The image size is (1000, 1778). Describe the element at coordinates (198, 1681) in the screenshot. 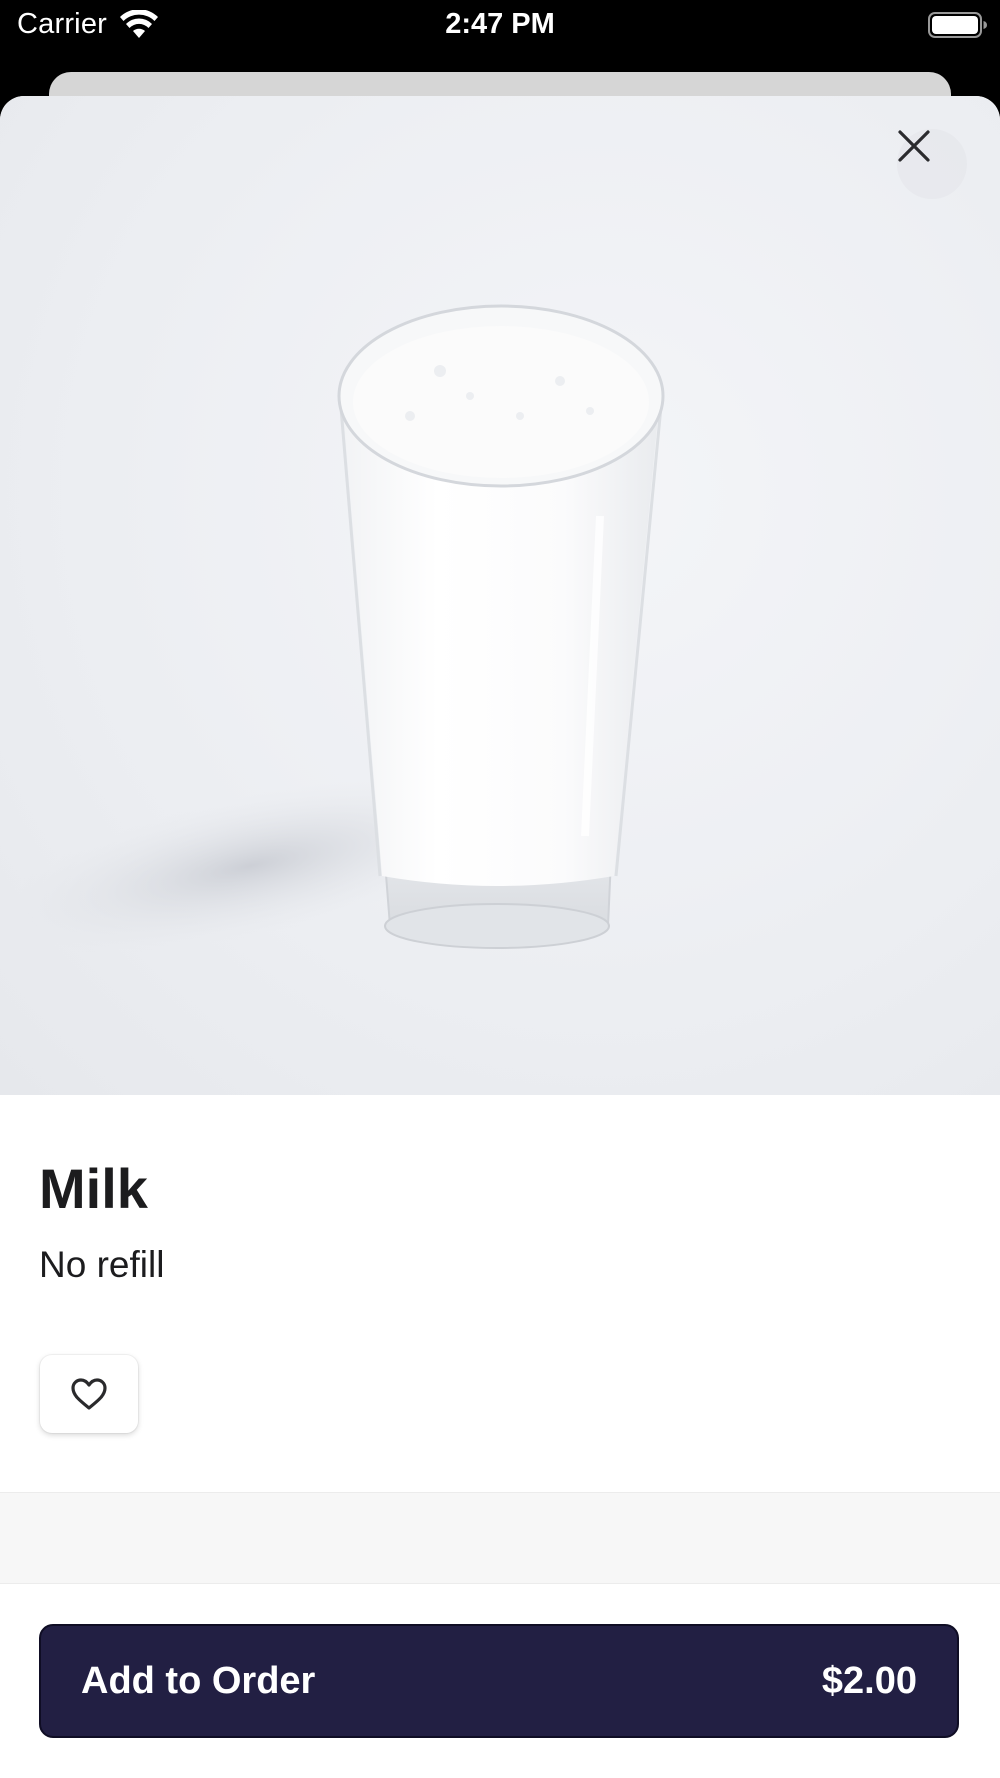

I see `add-to-order-label: Add to Order` at that location.